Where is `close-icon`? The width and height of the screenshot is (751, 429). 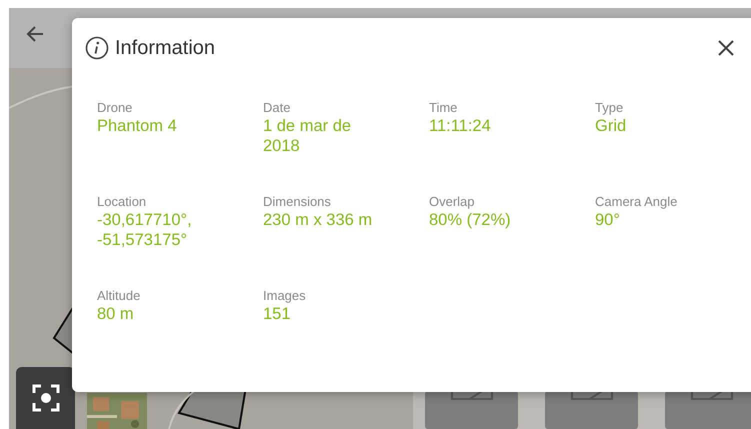
close-icon is located at coordinates (726, 48).